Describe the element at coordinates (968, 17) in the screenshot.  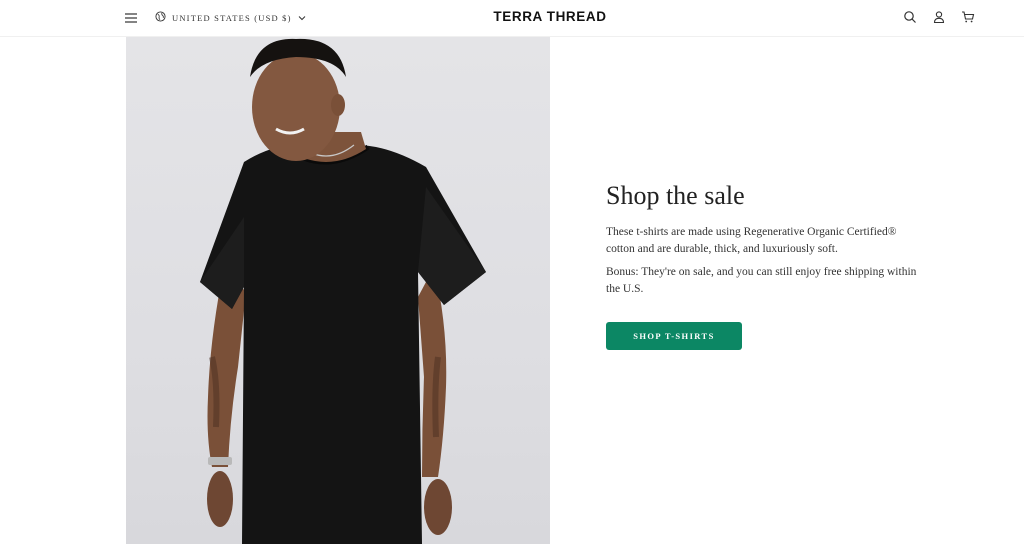
I see `cart-icon` at that location.